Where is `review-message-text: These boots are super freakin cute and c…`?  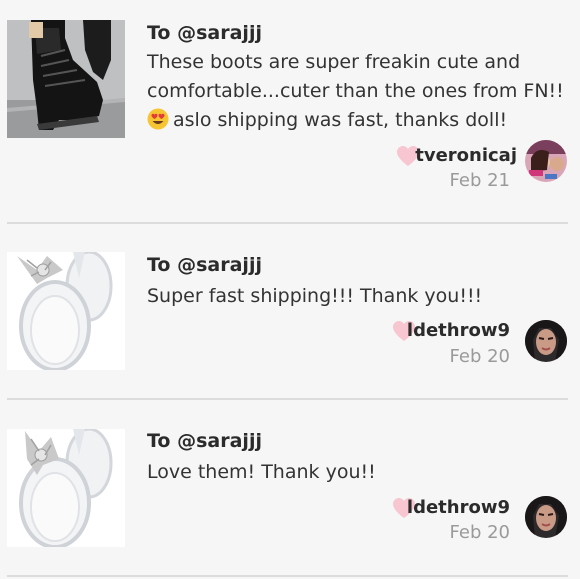 review-message-text: These boots are super freakin cute and c… is located at coordinates (355, 76).